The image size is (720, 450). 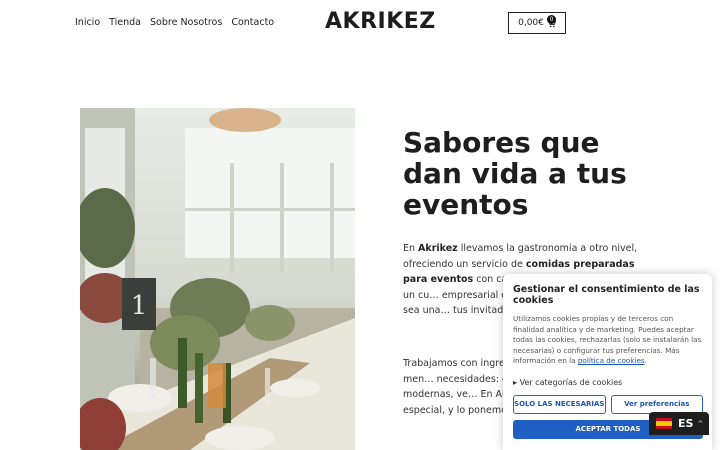 What do you see at coordinates (87, 22) in the screenshot?
I see `nav-inicio: Inicio` at bounding box center [87, 22].